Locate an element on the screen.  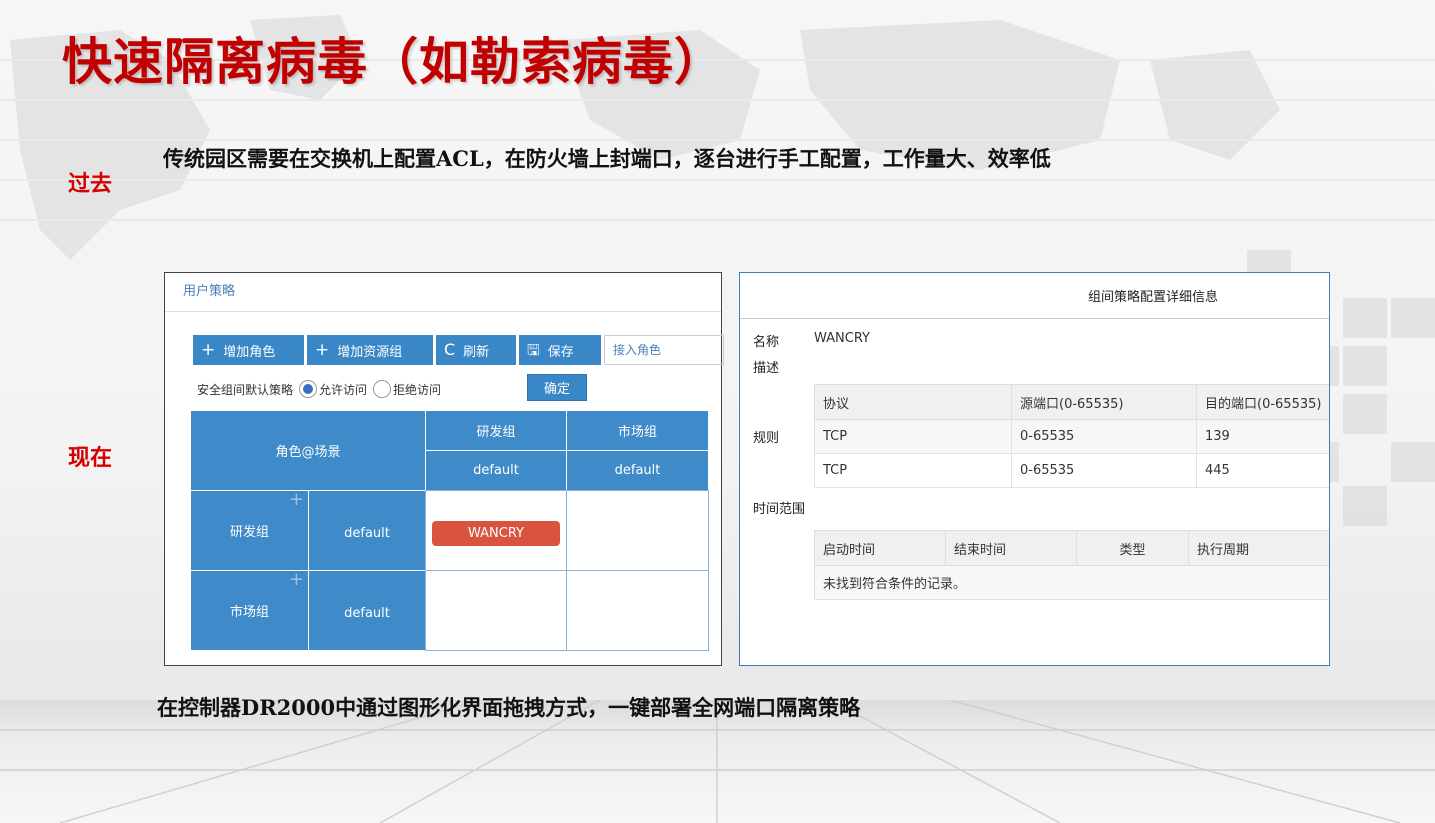
panel-header: 用户策略 is located at coordinates (443, 292).